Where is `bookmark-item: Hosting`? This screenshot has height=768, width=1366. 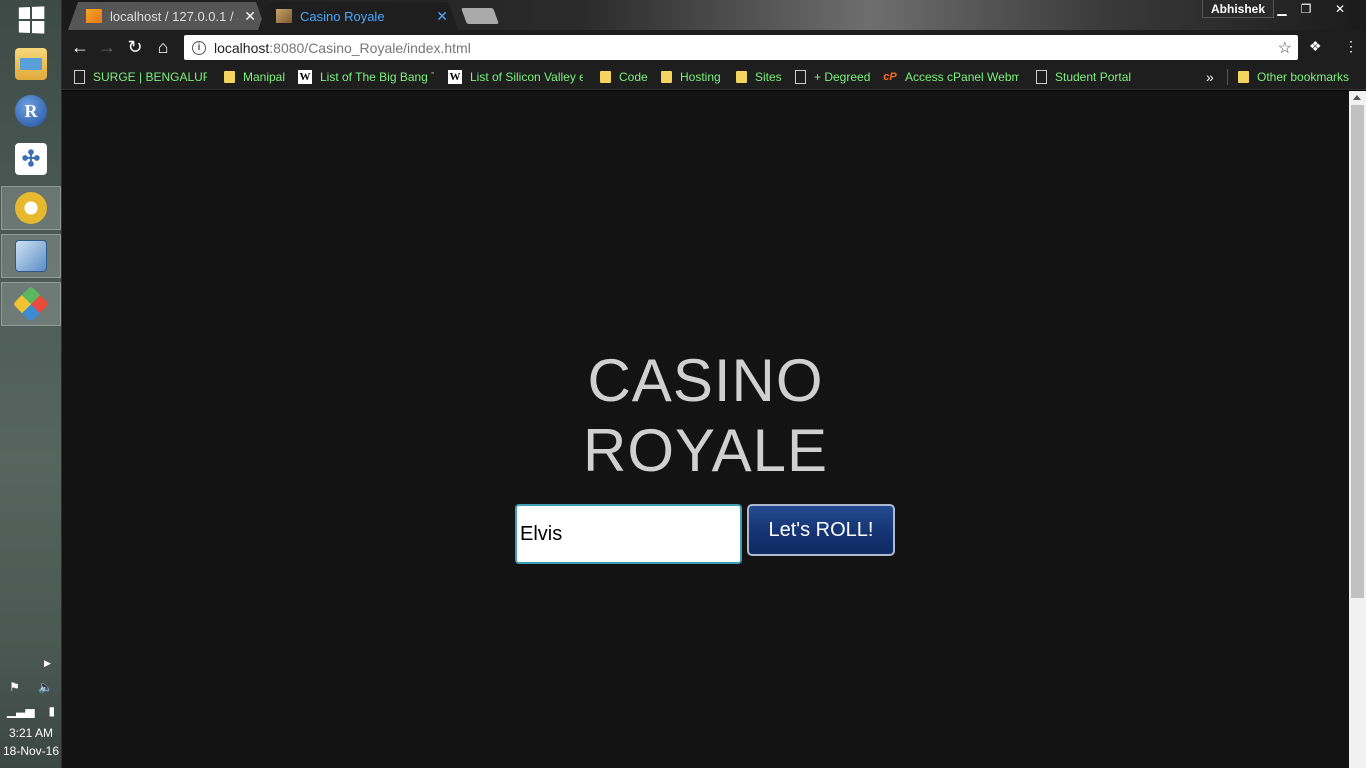
bookmark-item: Hosting is located at coordinates (694, 77).